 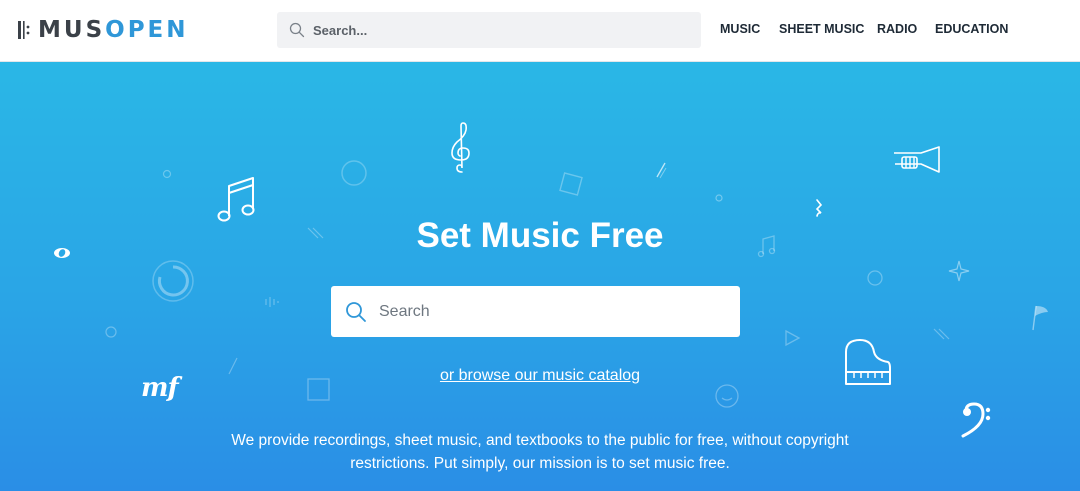 What do you see at coordinates (272, 302) in the screenshot?
I see `faint-wave-icon` at bounding box center [272, 302].